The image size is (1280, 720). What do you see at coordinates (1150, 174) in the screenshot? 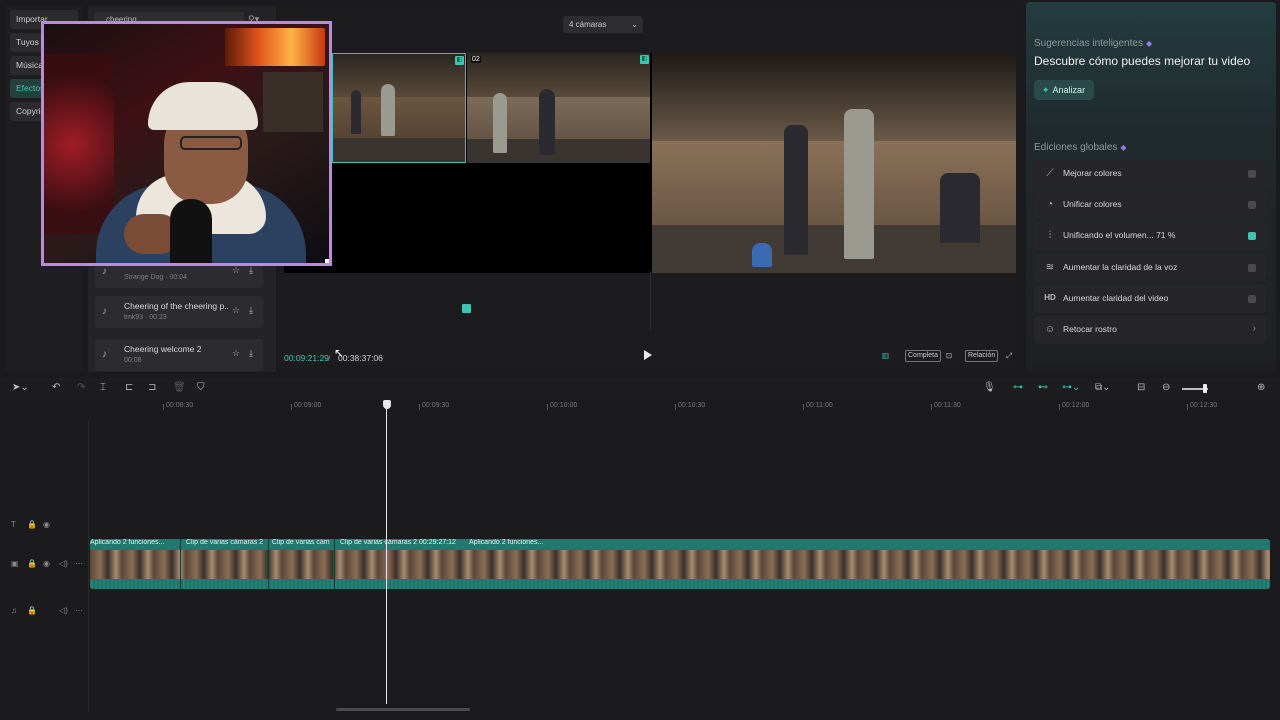
I see `edit-enhance-colors: ⟋ Mejorar colores` at bounding box center [1150, 174].